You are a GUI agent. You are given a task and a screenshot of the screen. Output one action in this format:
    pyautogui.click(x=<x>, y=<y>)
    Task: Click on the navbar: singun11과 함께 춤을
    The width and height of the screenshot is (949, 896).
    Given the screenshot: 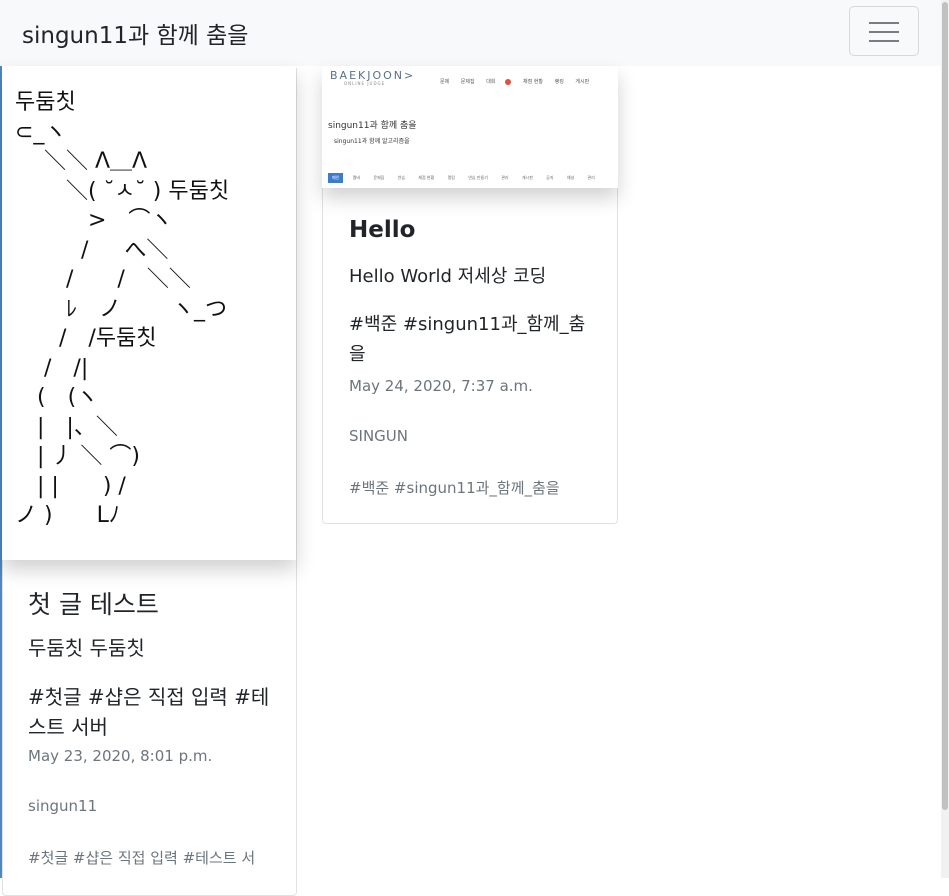 What is the action you would take?
    pyautogui.click(x=470, y=33)
    